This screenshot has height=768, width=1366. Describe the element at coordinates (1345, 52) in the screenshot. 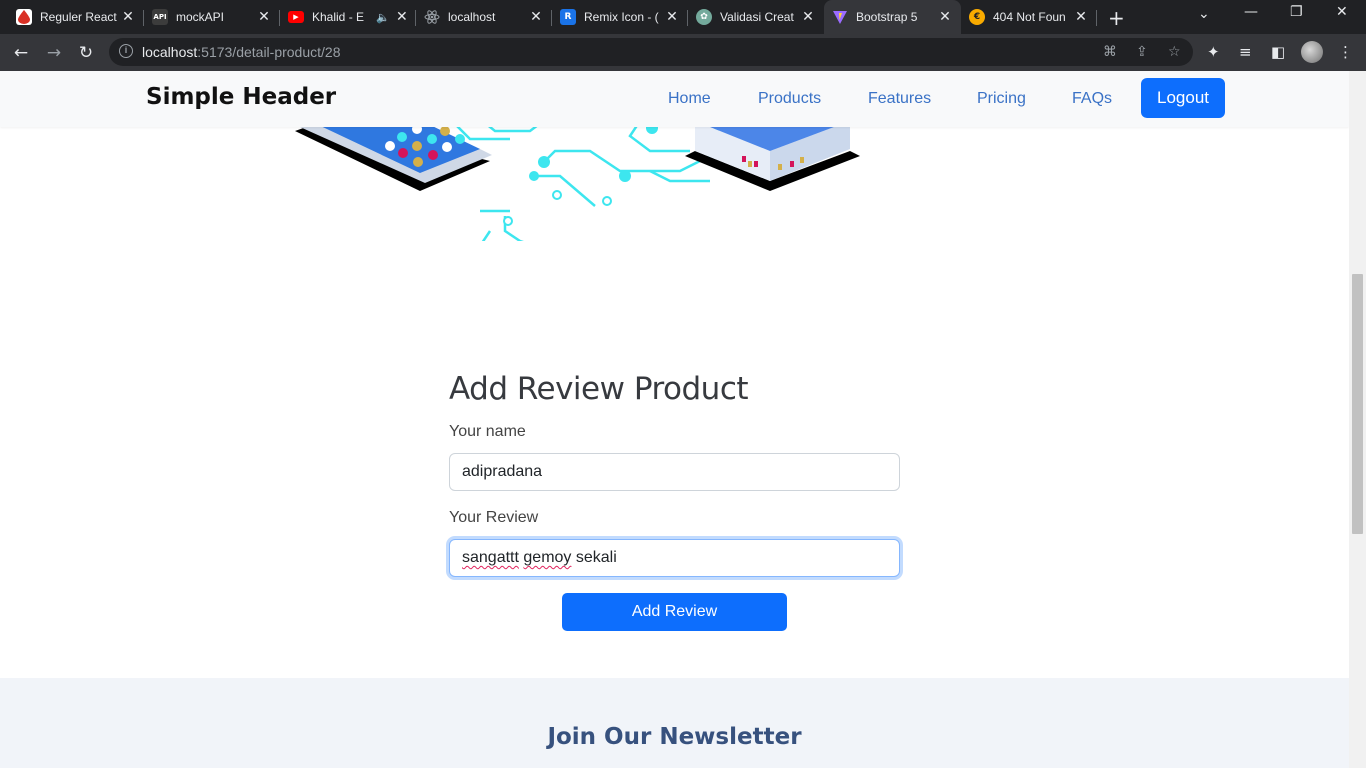

I see `more-menu-icon: ⋮` at that location.